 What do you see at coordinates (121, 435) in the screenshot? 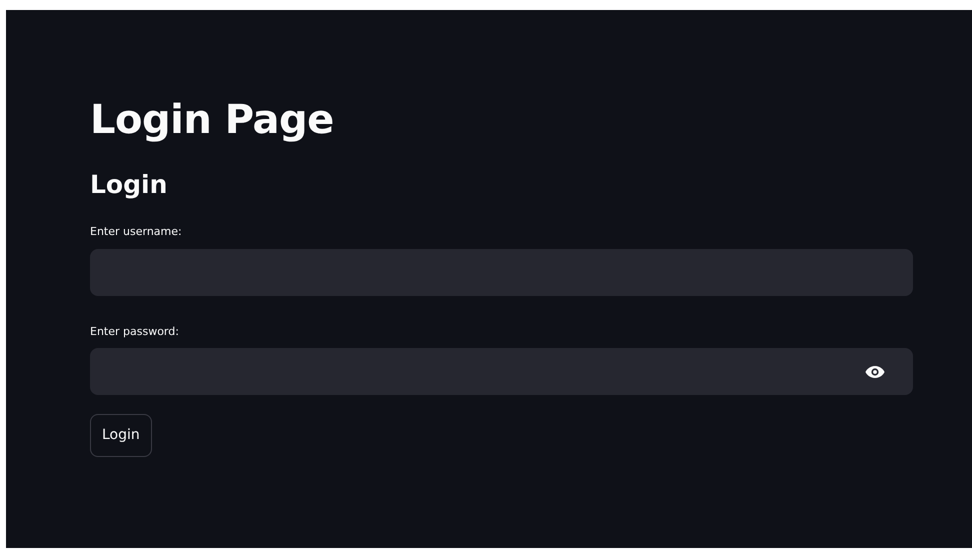
I see `login-button: Login` at bounding box center [121, 435].